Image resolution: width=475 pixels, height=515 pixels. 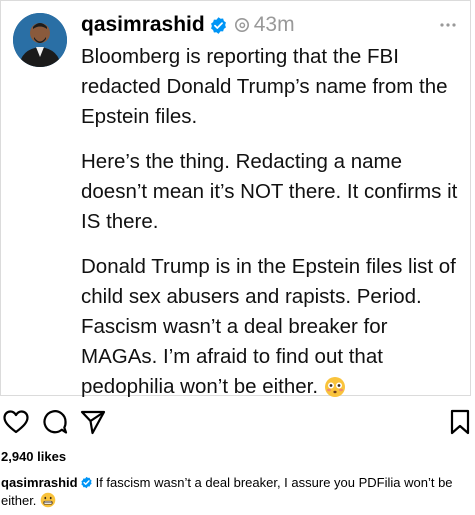 What do you see at coordinates (242, 25) in the screenshot?
I see `threads-logo-icon` at bounding box center [242, 25].